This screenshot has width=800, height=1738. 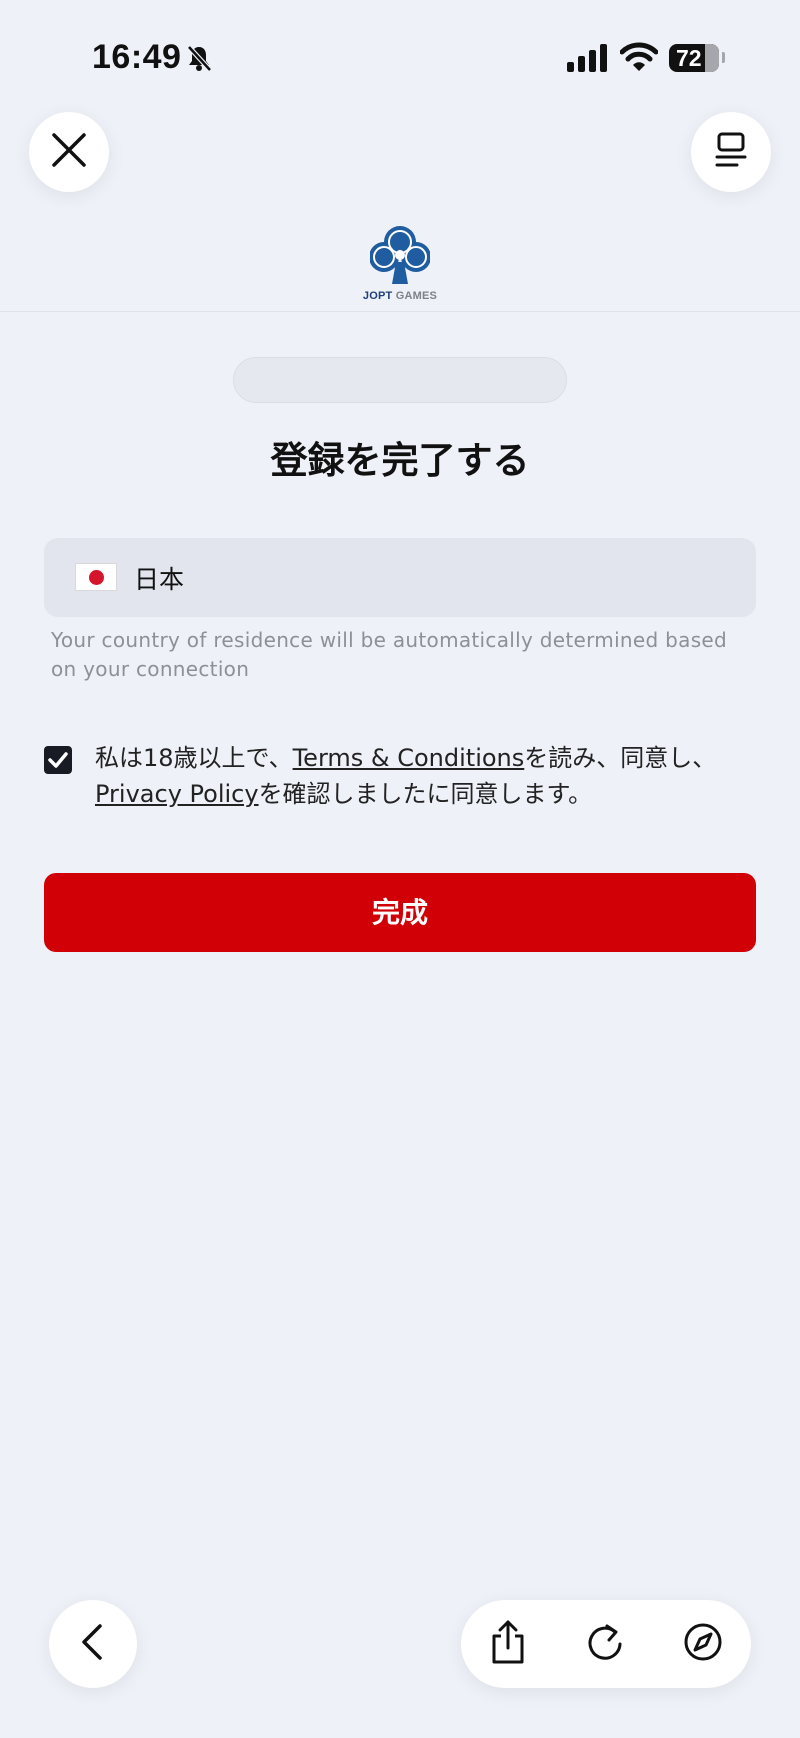 I want to click on bell-muted-icon, so click(x=199, y=60).